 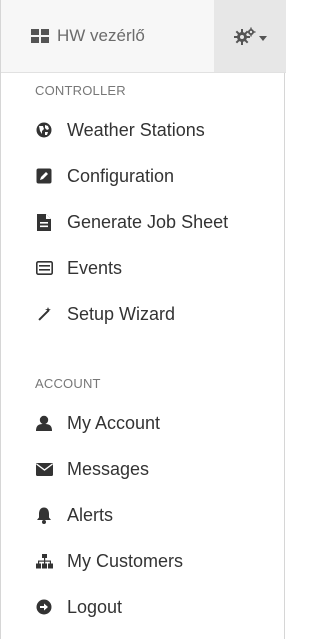 I want to click on menu-item-my-account: My Account, so click(x=143, y=423).